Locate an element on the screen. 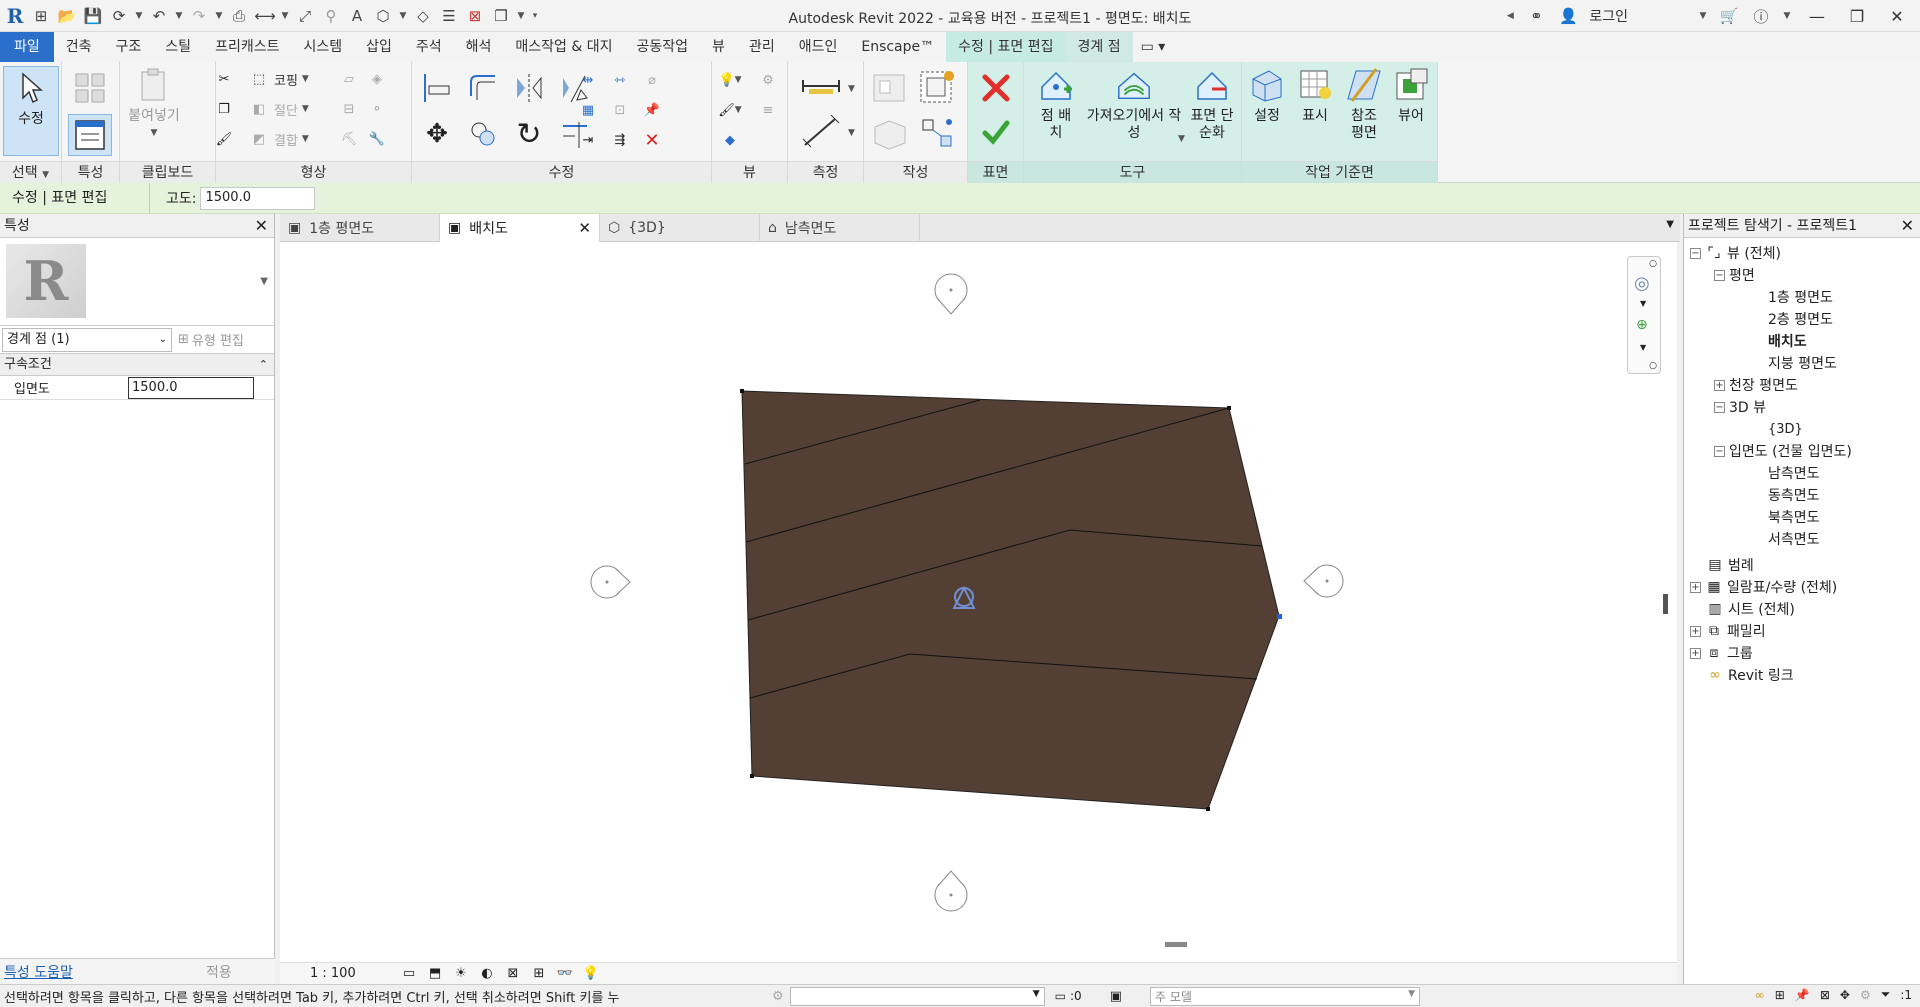 This screenshot has width=1920, height=1007. tab-steel: 스틸 is located at coordinates (178, 47).